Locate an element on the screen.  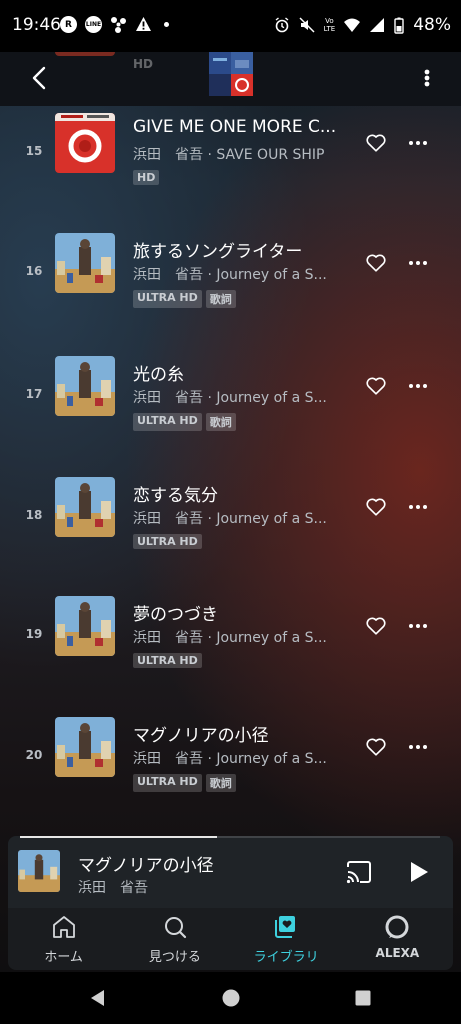
back-triangle-icon is located at coordinates (98, 998).